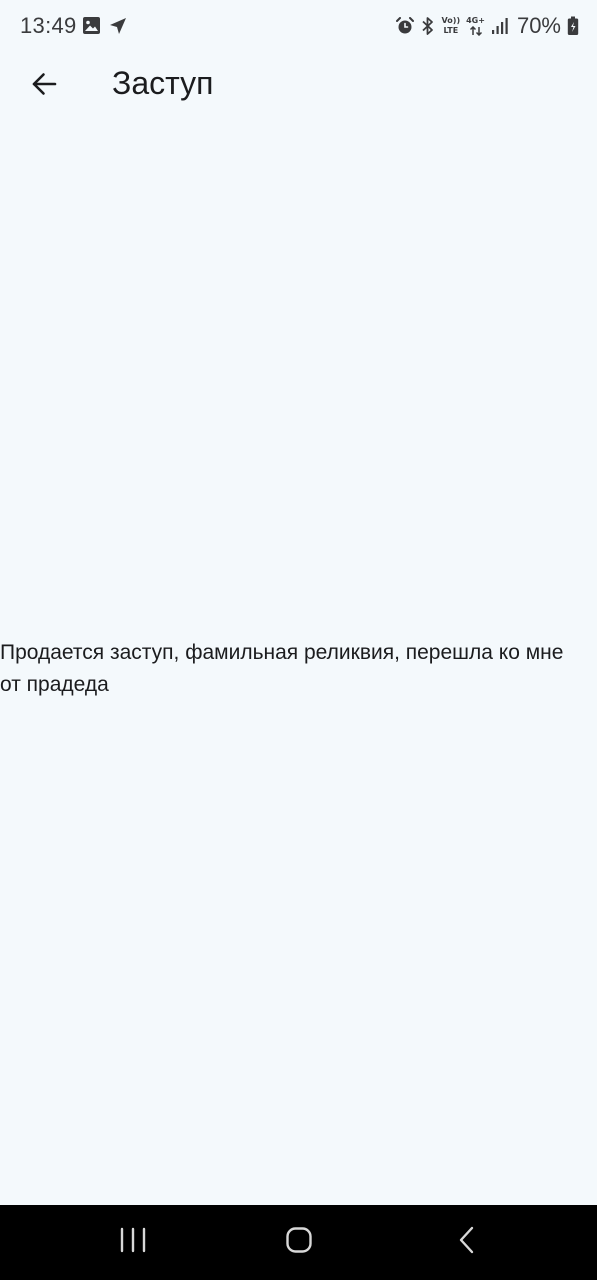 This screenshot has height=1280, width=597. I want to click on volte-icon: Vo)) LTE, so click(451, 26).